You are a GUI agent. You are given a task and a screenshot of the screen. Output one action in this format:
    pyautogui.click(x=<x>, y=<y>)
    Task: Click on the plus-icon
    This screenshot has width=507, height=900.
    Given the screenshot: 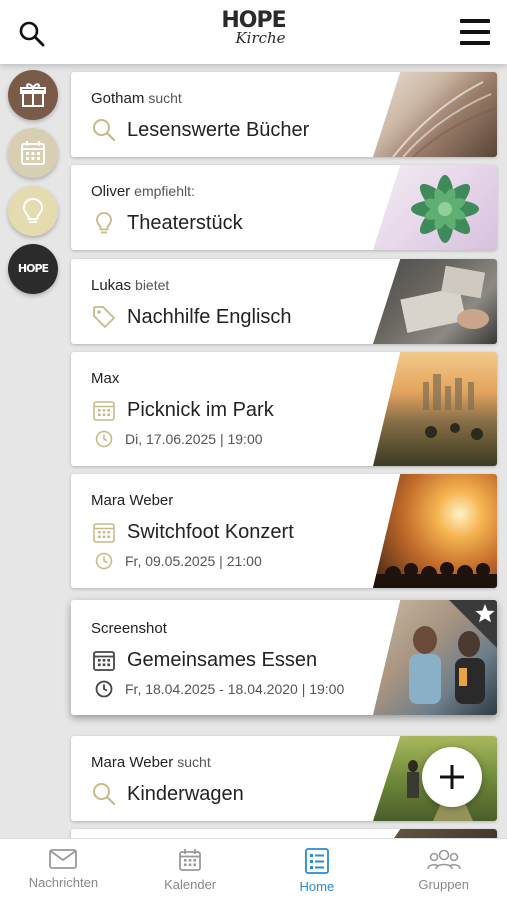 What is the action you would take?
    pyautogui.click(x=452, y=777)
    